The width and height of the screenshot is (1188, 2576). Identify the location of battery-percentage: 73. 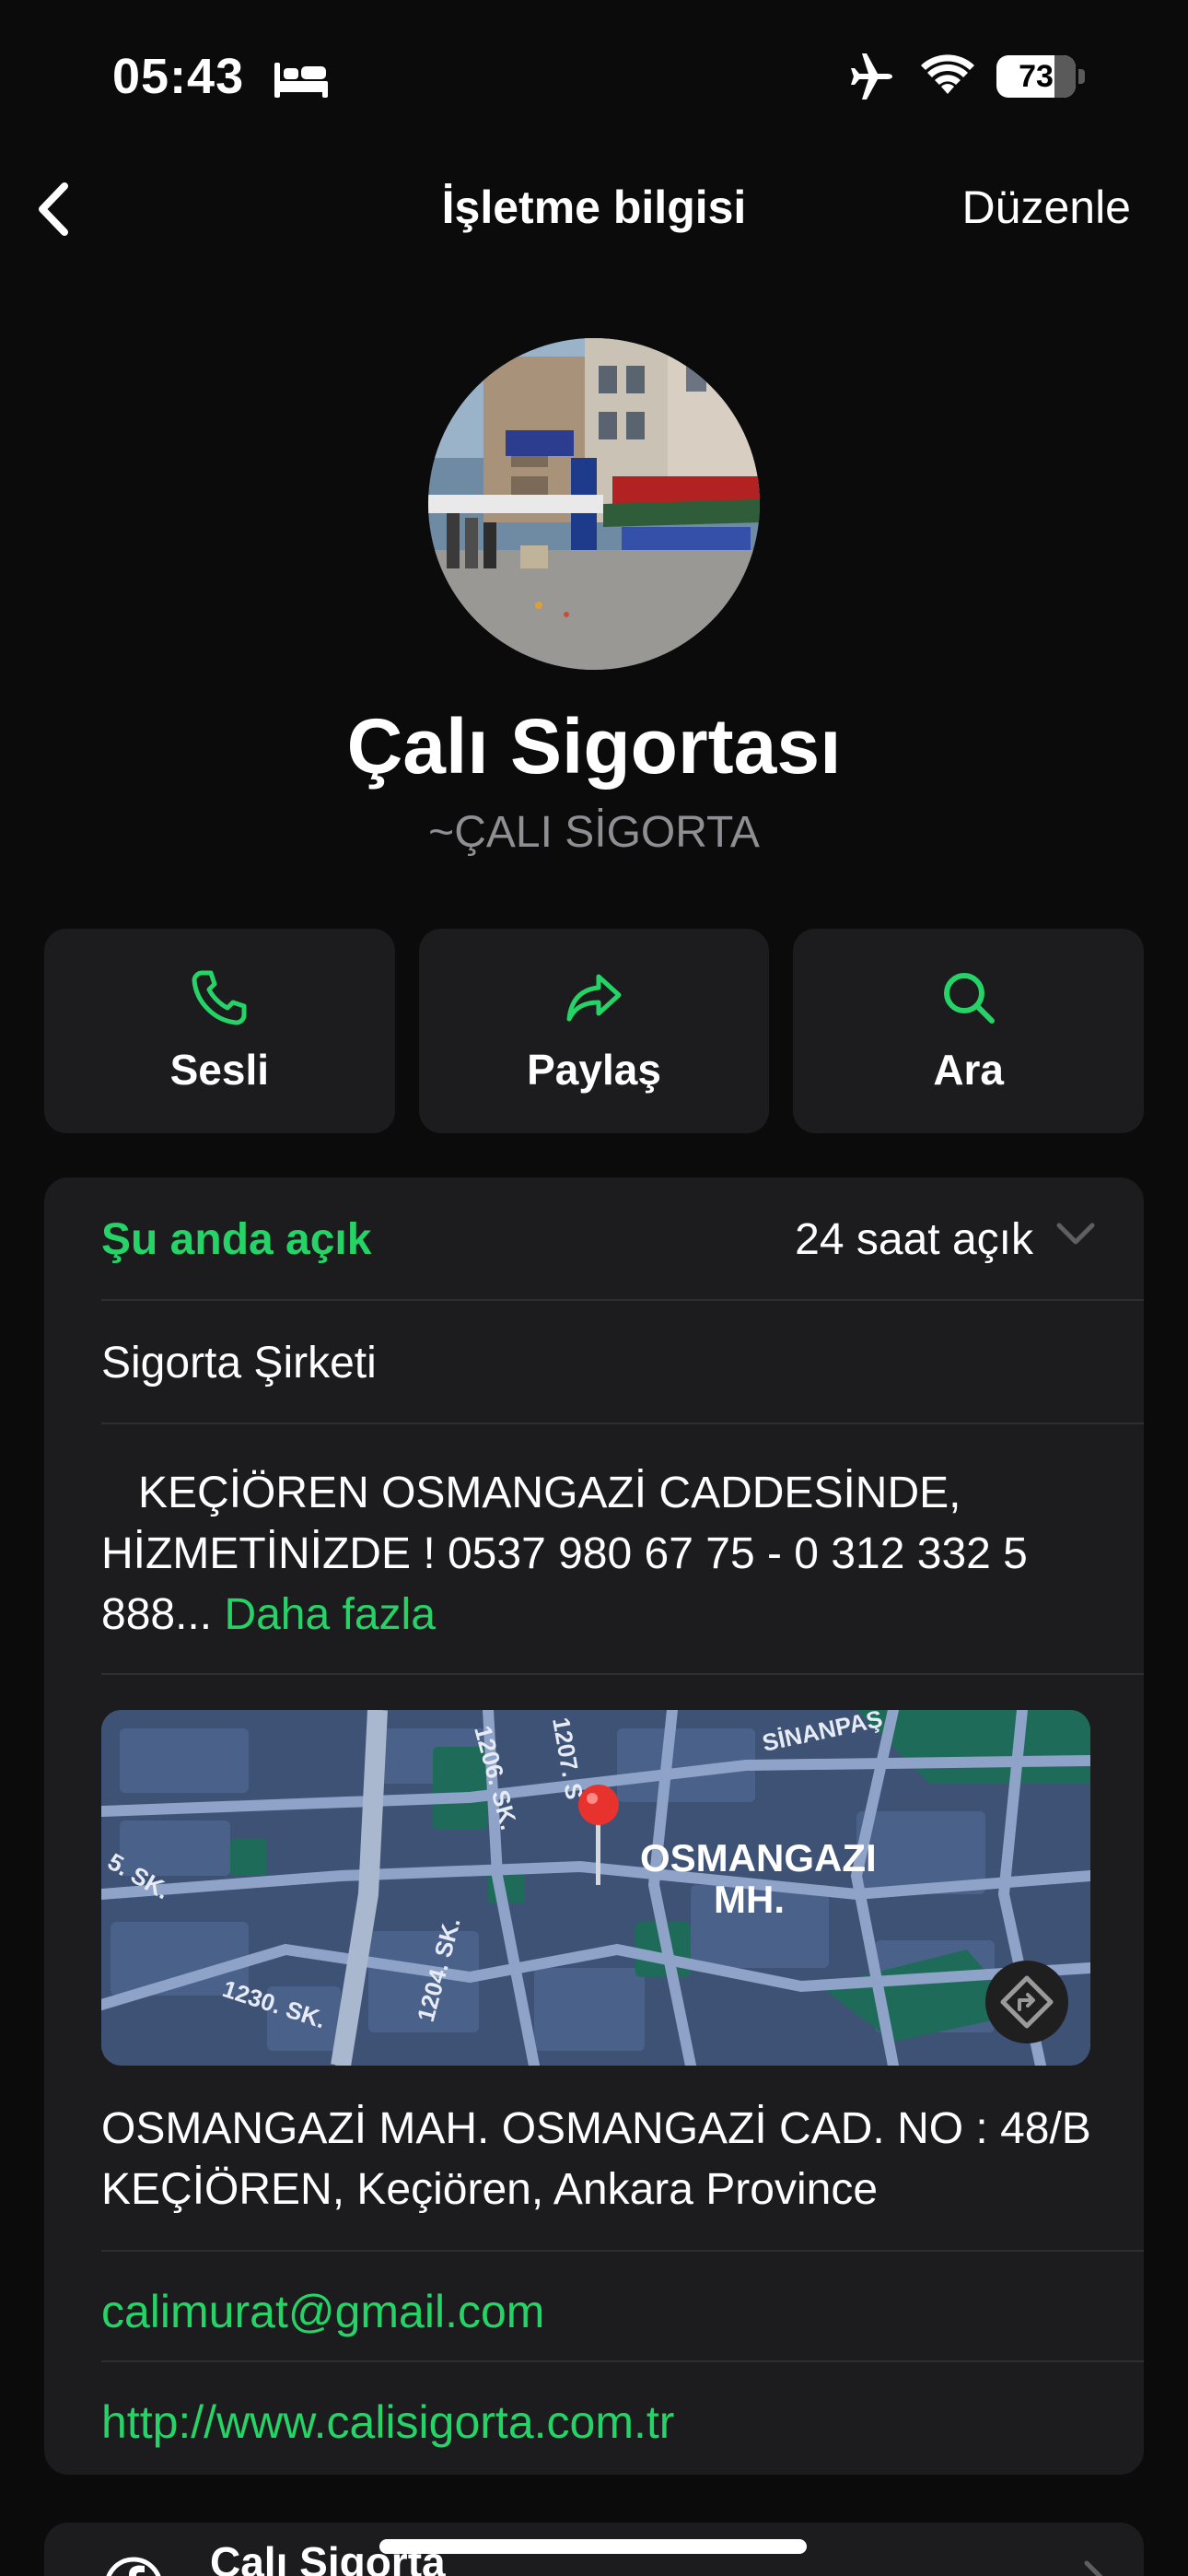
(1036, 76).